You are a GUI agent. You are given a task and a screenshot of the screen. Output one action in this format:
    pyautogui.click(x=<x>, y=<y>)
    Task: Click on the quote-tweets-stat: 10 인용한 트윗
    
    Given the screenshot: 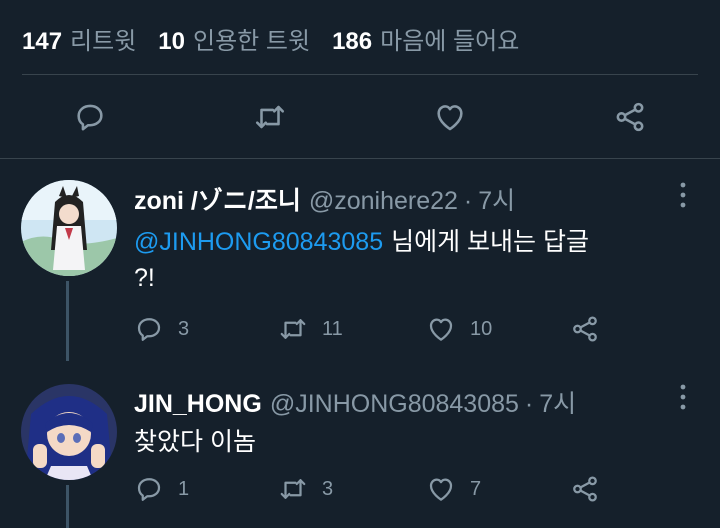 What is the action you would take?
    pyautogui.click(x=234, y=38)
    